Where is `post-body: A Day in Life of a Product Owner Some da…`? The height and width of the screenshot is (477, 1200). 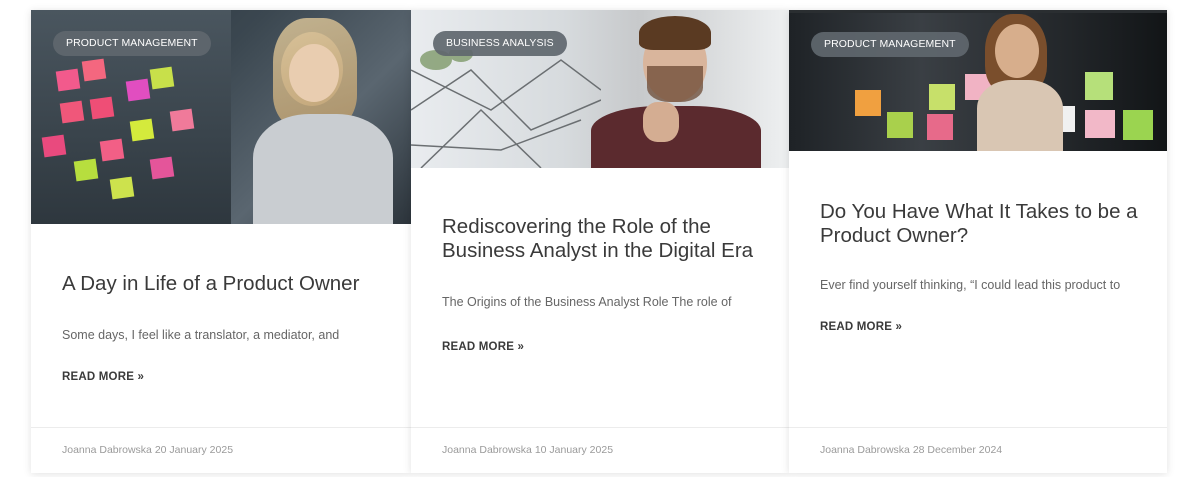 post-body: A Day in Life of a Product Owner Some da… is located at coordinates (224, 328).